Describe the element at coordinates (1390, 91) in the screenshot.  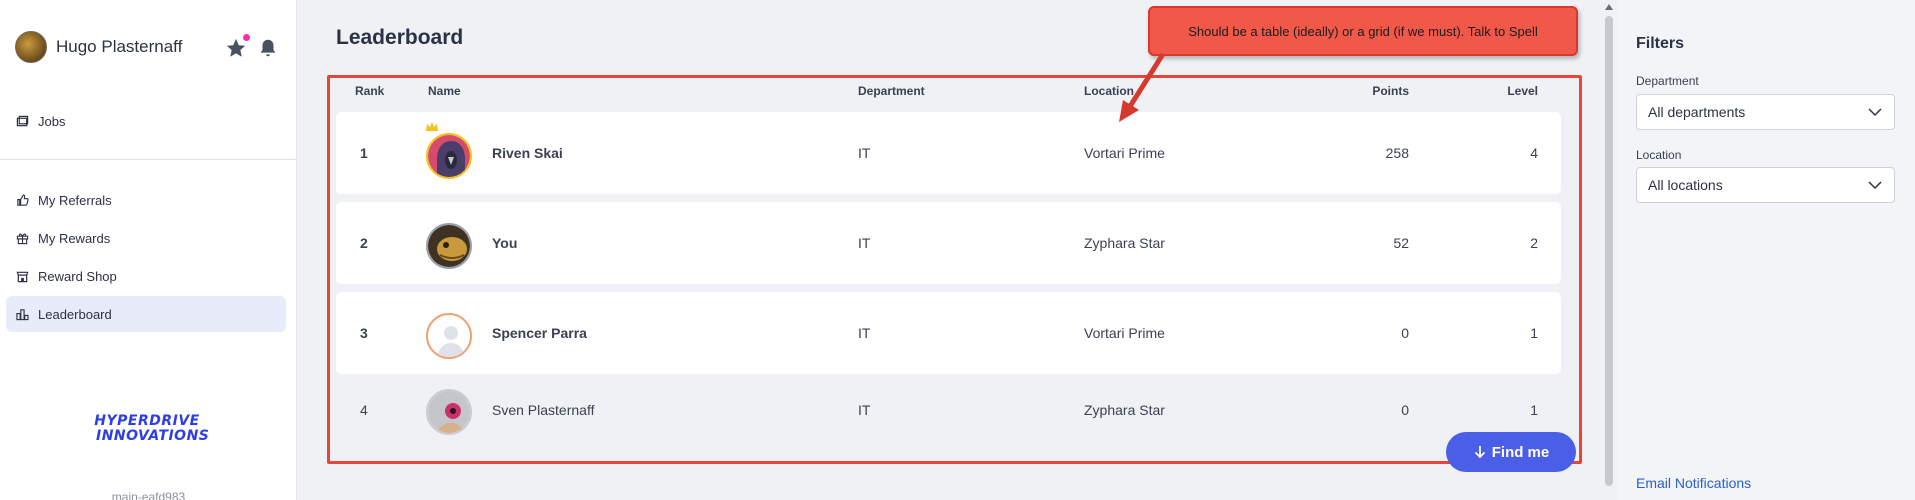
I see `column-header-points: Points` at that location.